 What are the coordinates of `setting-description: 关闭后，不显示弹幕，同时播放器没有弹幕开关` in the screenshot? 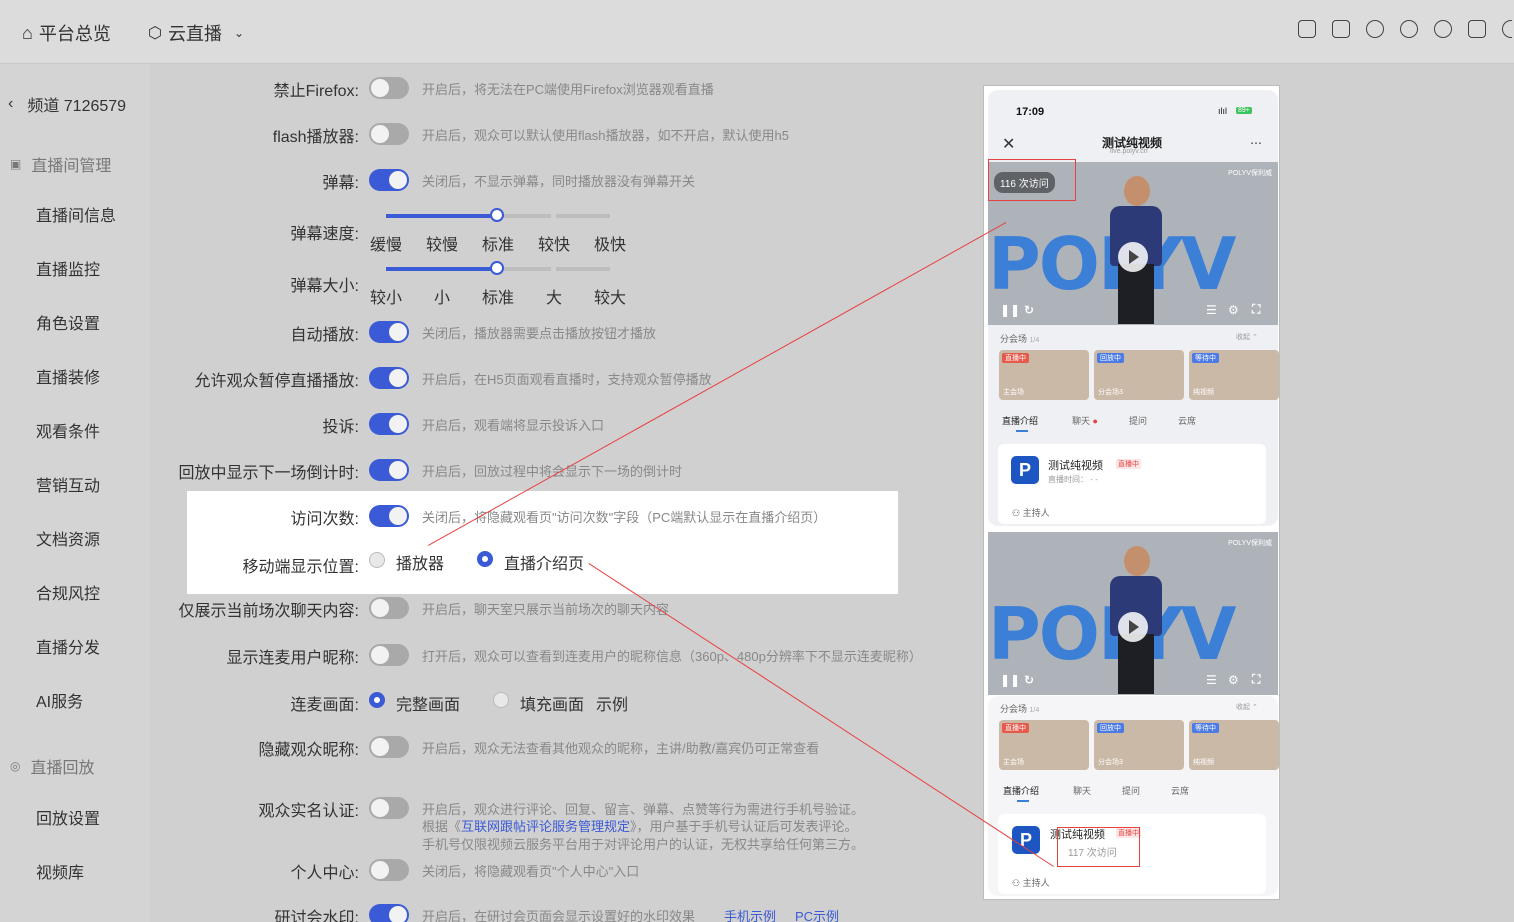 It's located at (559, 181).